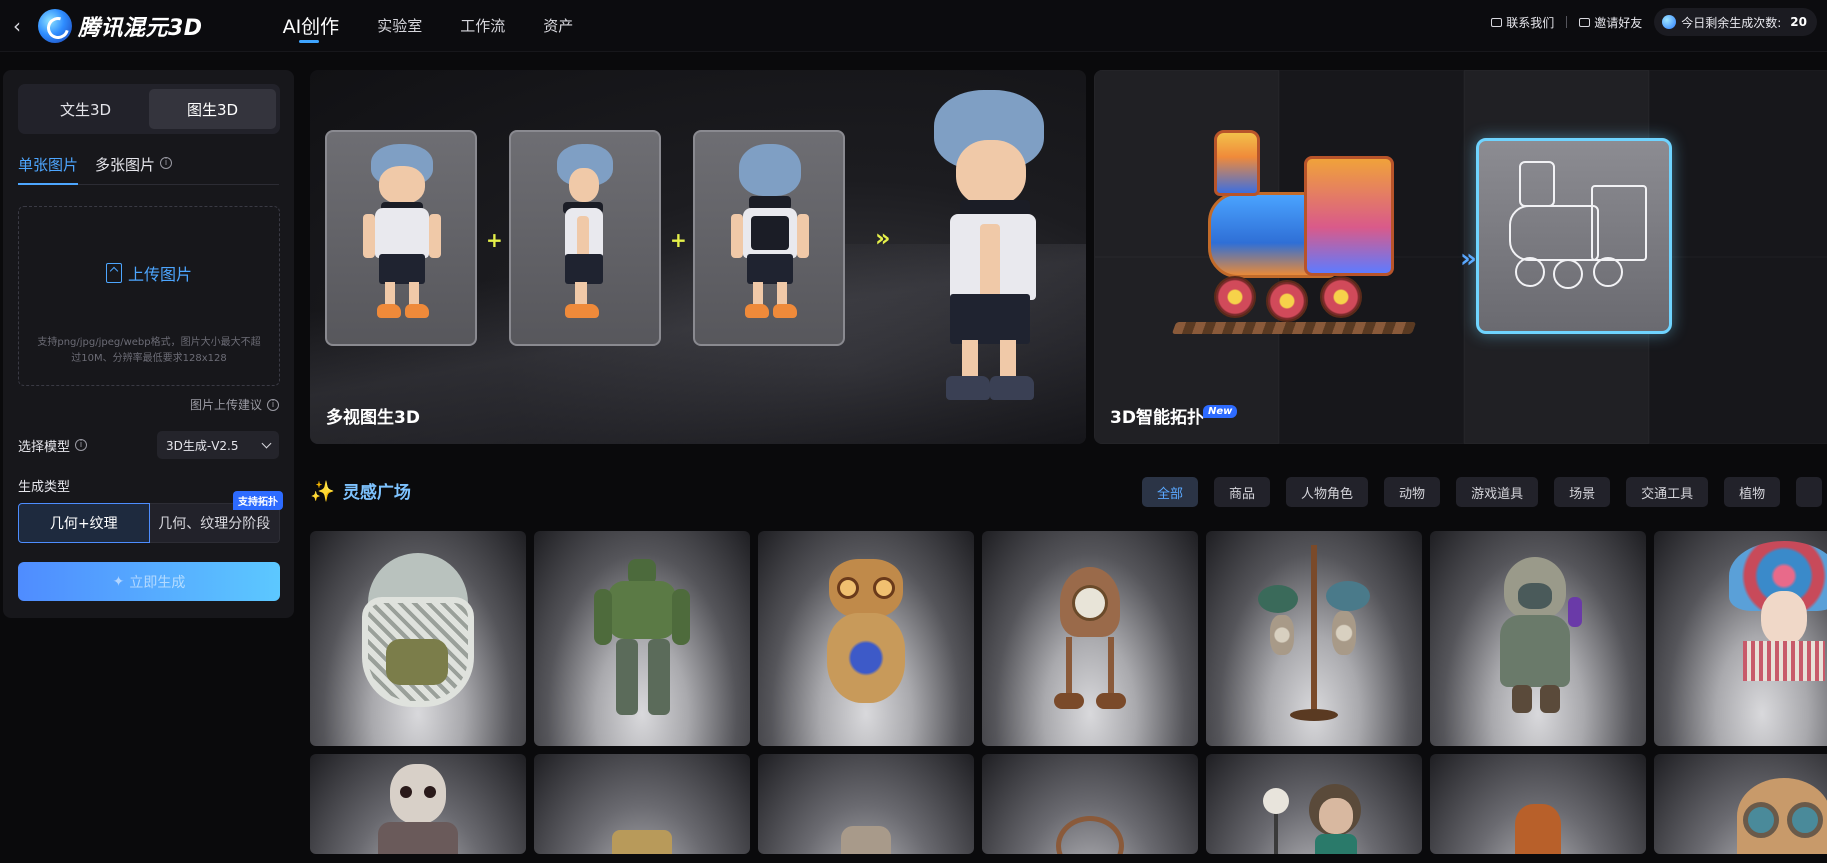 The image size is (1827, 863). I want to click on view-card-back, so click(769, 238).